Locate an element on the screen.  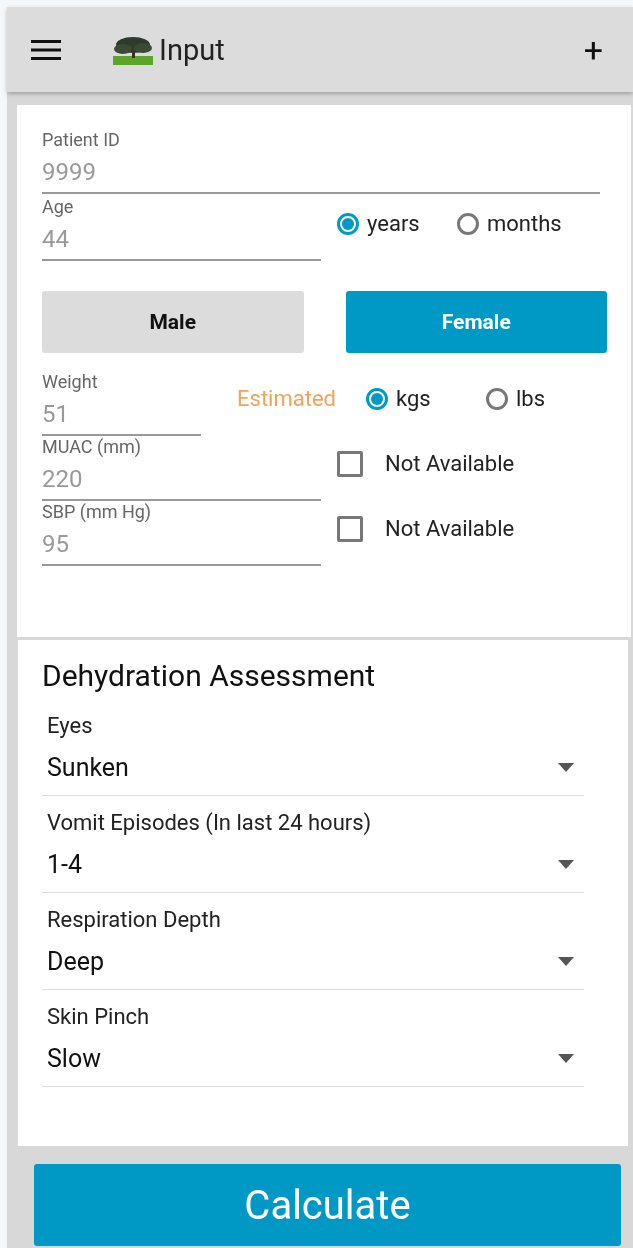
menu-icon is located at coordinates (46, 49).